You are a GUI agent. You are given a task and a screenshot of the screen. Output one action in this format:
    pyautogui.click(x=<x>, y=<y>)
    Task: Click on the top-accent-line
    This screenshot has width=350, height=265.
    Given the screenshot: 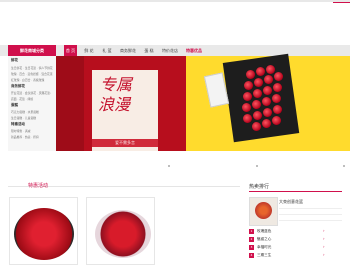 What is the action you would take?
    pyautogui.click(x=341, y=2)
    